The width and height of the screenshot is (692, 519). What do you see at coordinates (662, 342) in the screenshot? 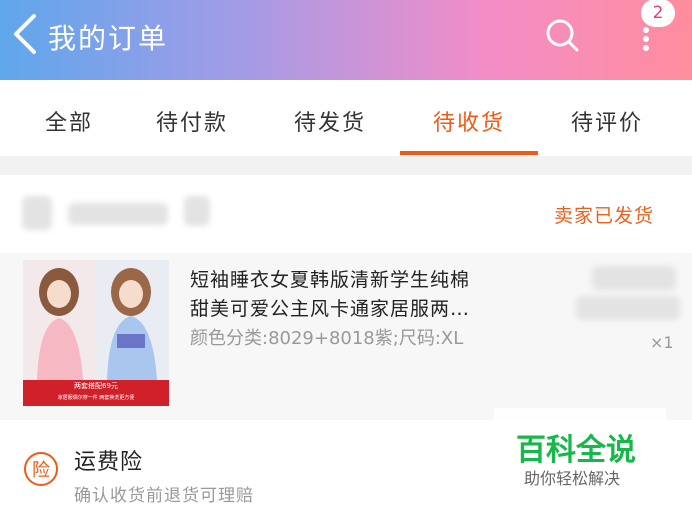
I see `product-quantity: ×1` at bounding box center [662, 342].